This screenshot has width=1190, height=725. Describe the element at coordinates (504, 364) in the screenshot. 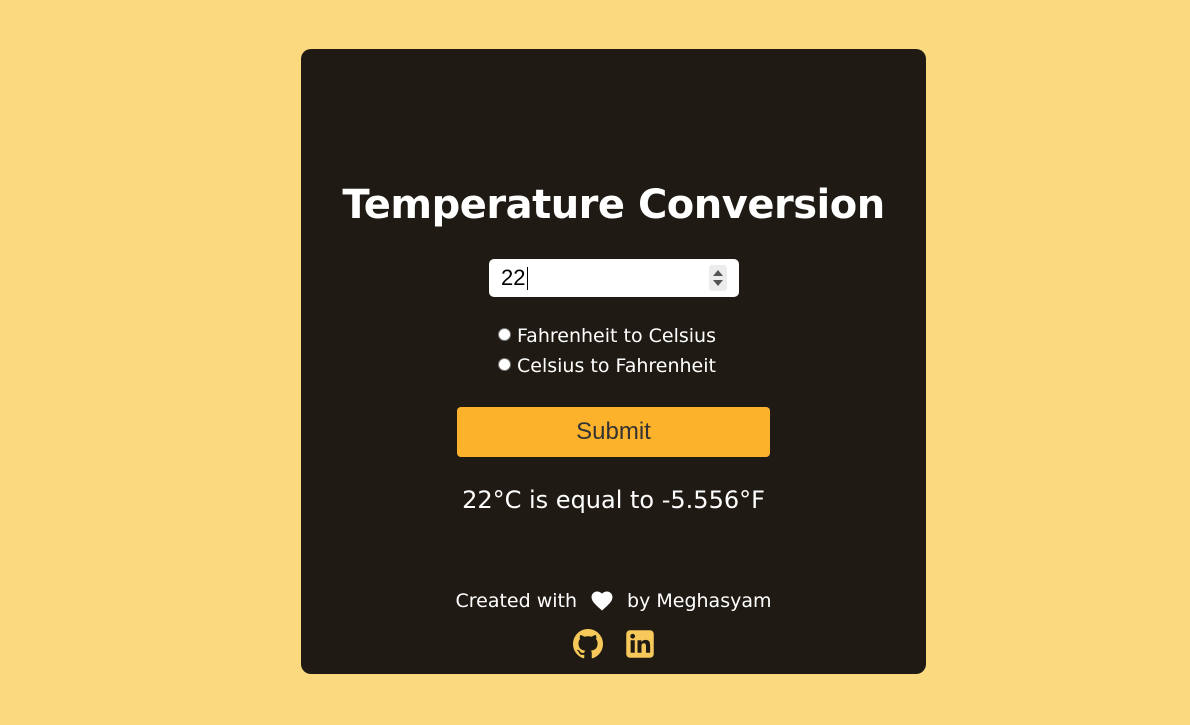

I see `radio-c-to-f` at that location.